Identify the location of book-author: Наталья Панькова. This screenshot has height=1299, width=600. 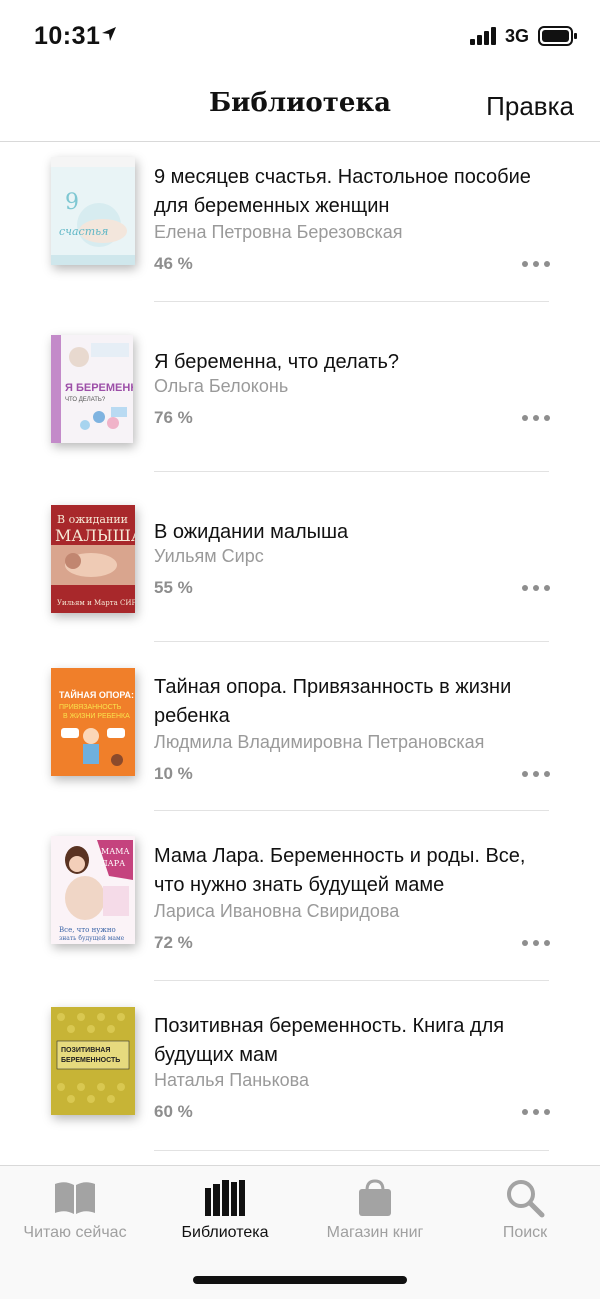
(232, 1080).